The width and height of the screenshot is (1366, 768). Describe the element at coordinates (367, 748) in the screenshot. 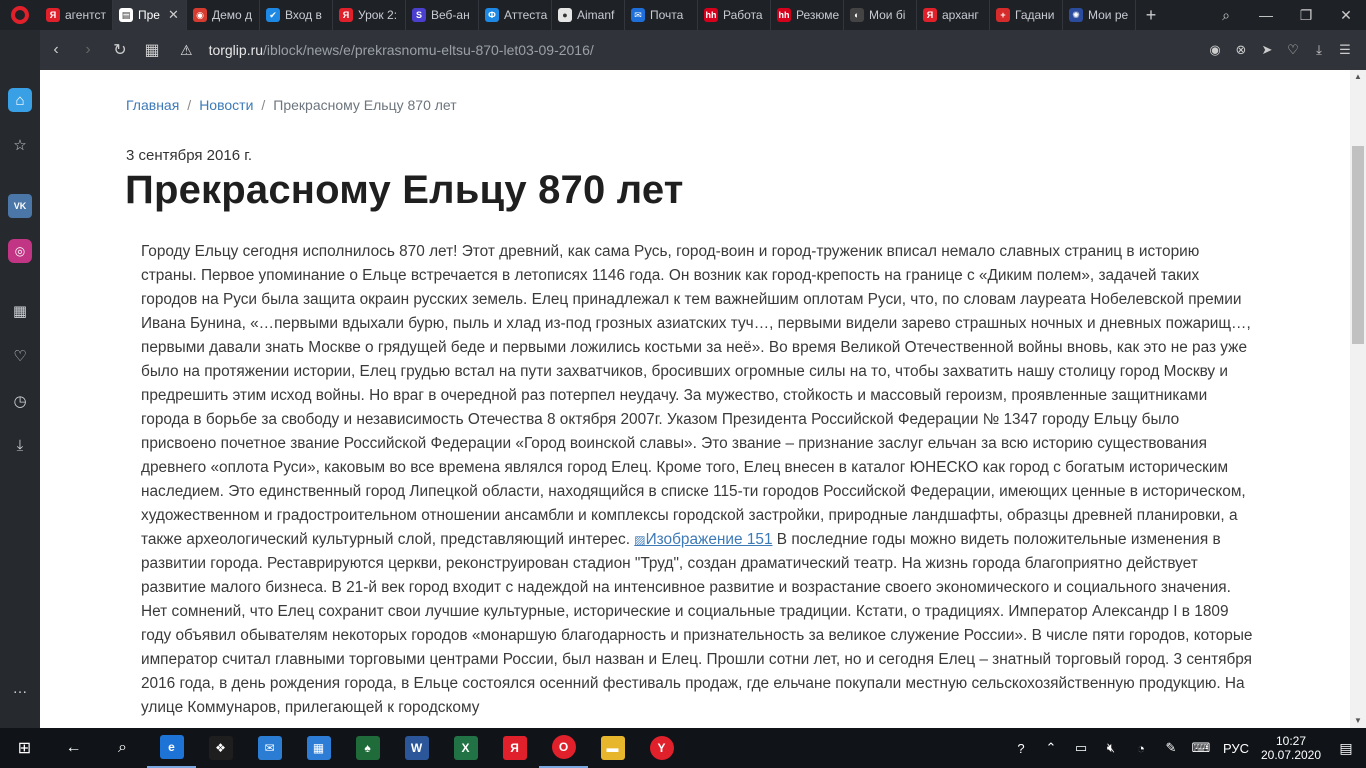

I see `solitaire-taskbar-icon: ♠` at that location.